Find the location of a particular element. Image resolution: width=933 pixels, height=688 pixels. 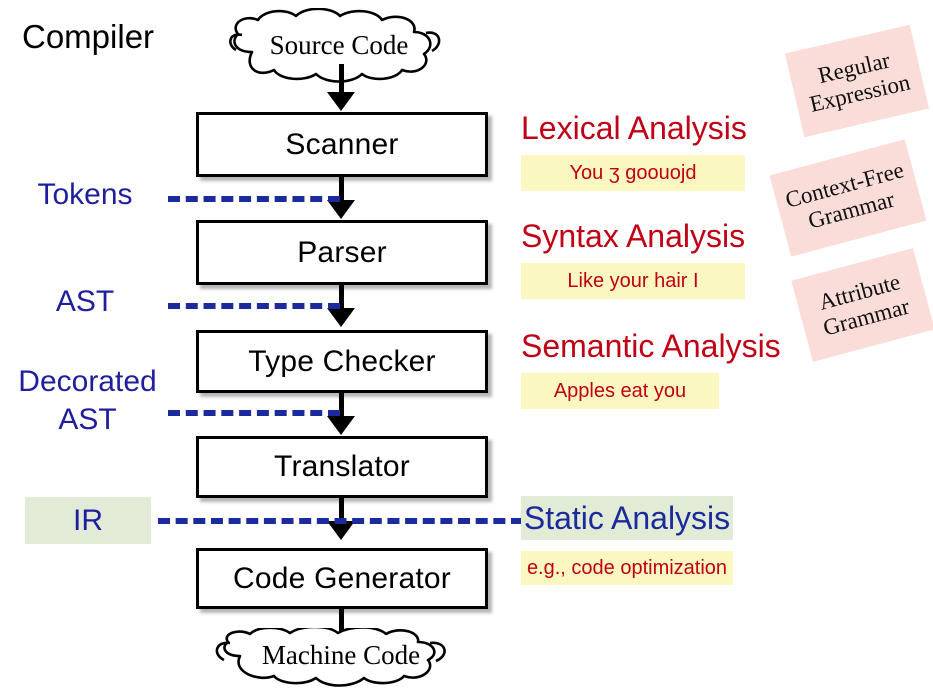

page-title: Compiler is located at coordinates (88, 36).